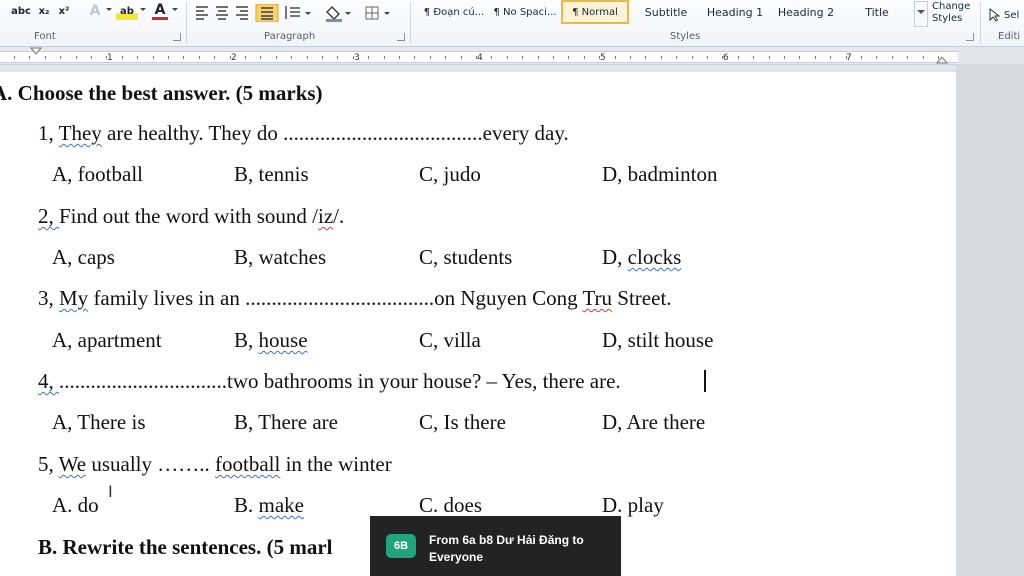  What do you see at coordinates (348, 13) in the screenshot?
I see `shading-dropdown-icon` at bounding box center [348, 13].